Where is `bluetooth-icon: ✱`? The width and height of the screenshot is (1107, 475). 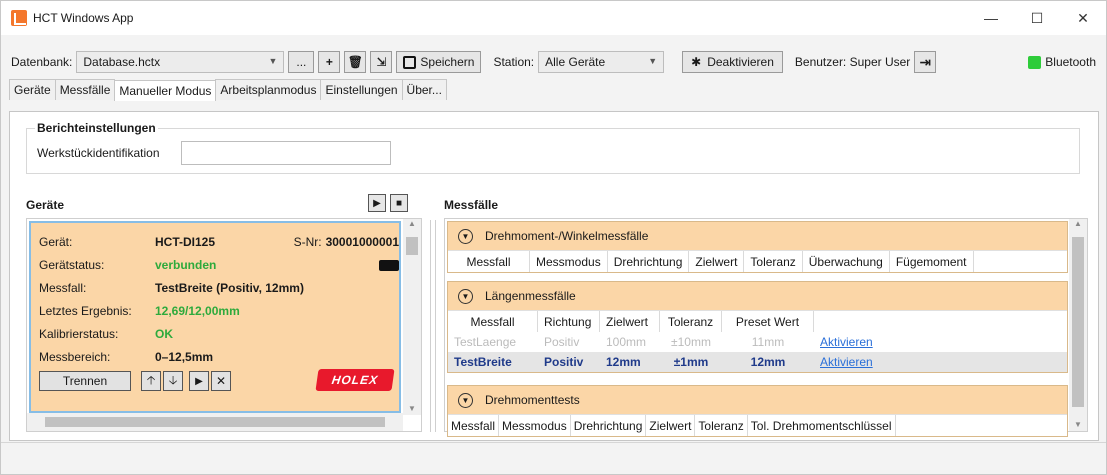 bluetooth-icon: ✱ is located at coordinates (696, 62).